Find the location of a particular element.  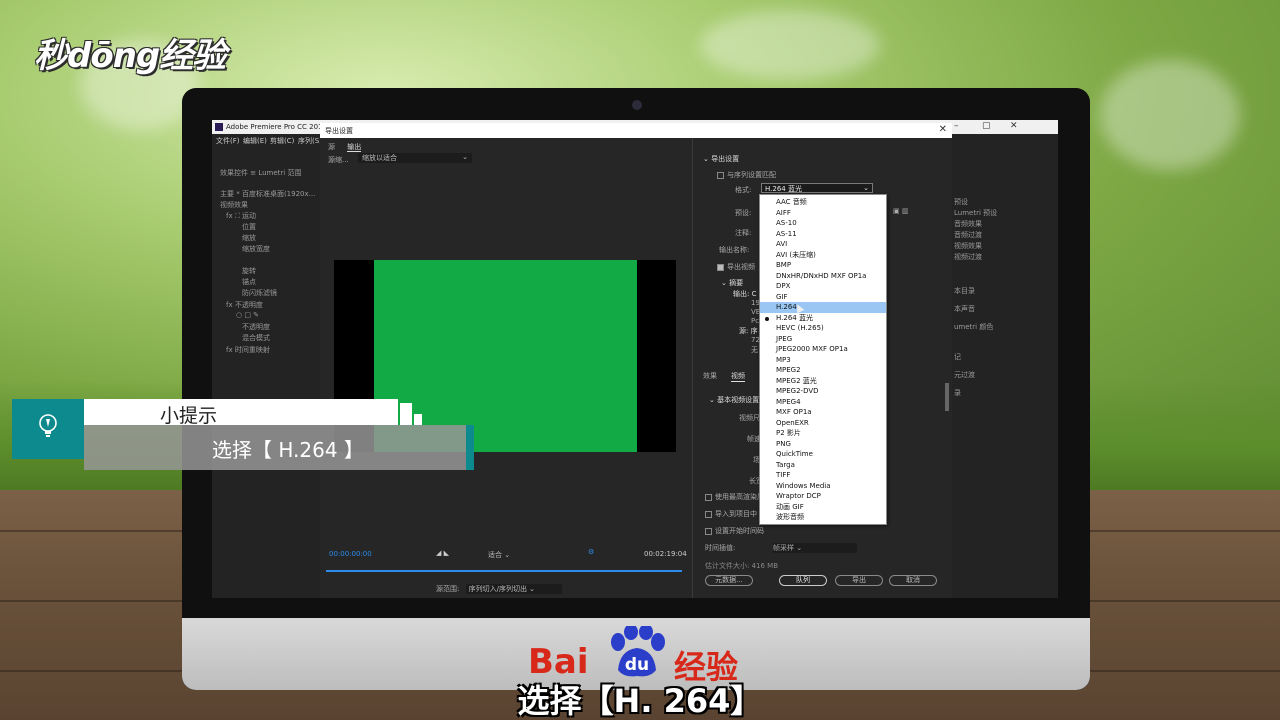

effects-folder: 视频过渡 is located at coordinates (968, 257).